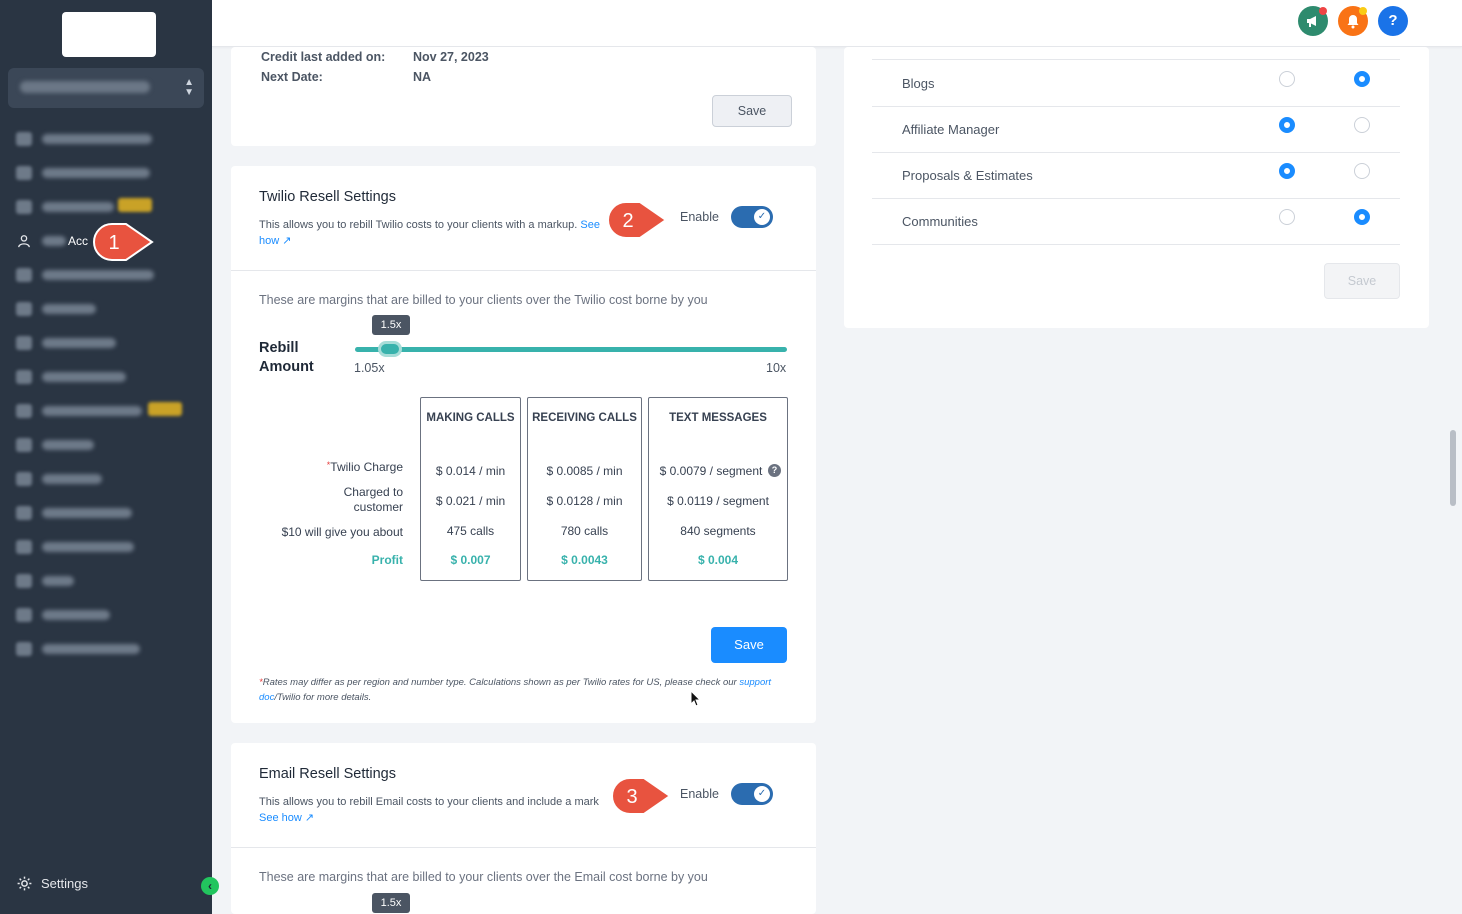  Describe the element at coordinates (1136, 130) in the screenshot. I see `feature-row: Affiliate Manager` at that location.